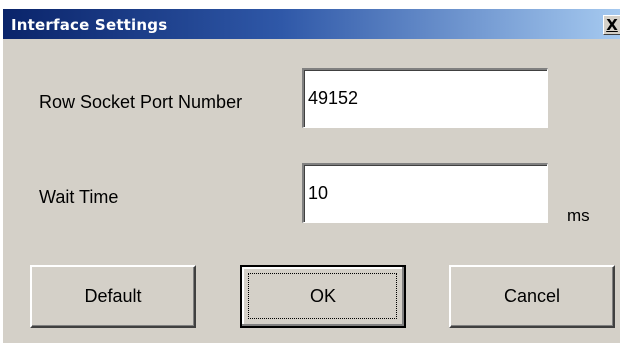 This screenshot has height=343, width=620. What do you see at coordinates (141, 102) in the screenshot?
I see `port-number-label: Row Socket Port Number` at bounding box center [141, 102].